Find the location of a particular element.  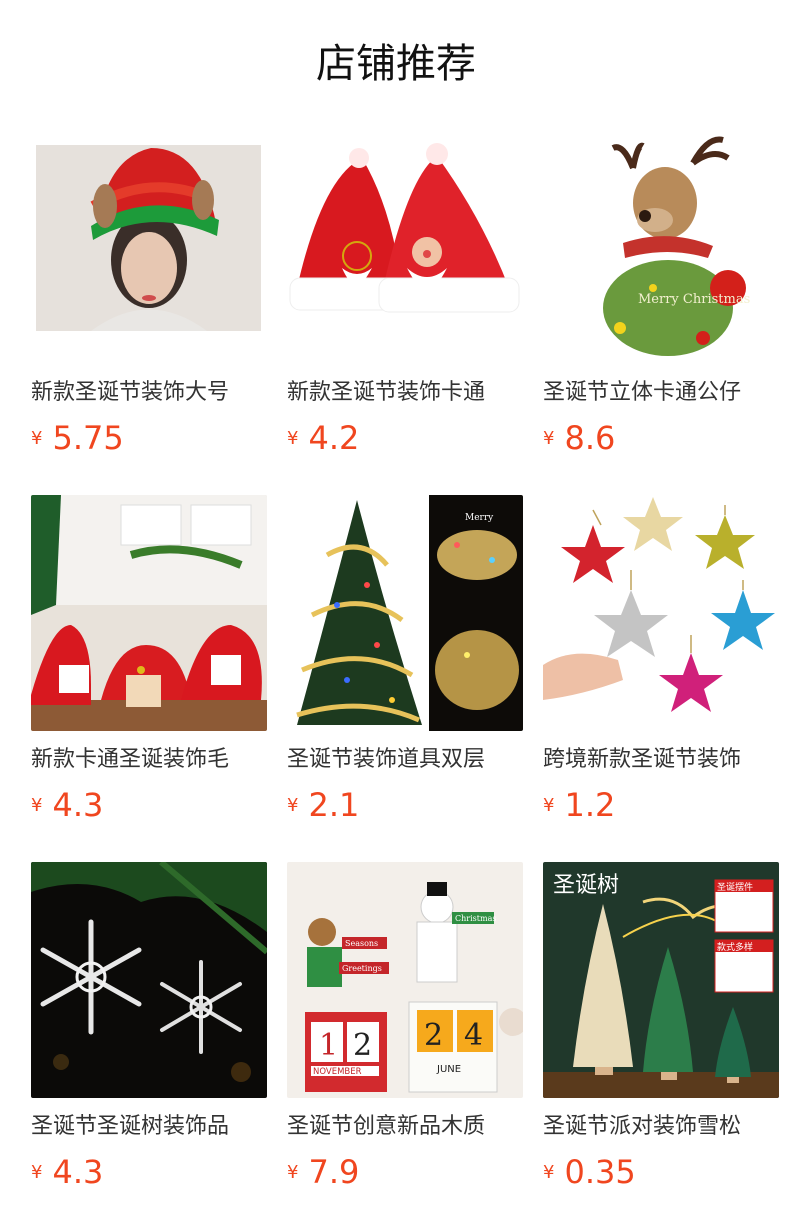

price-value: 8.6 is located at coordinates (590, 438).